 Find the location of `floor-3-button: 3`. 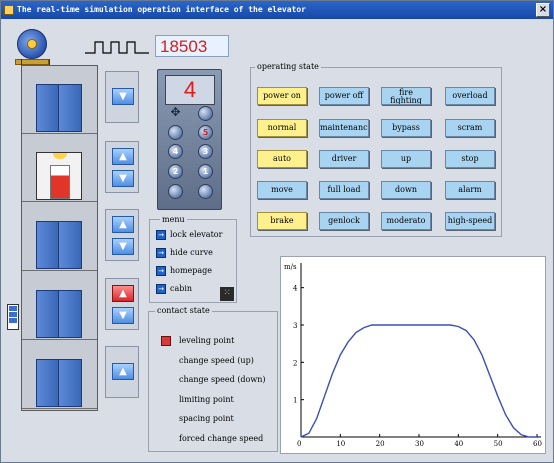

floor-3-button: 3 is located at coordinates (205, 151).